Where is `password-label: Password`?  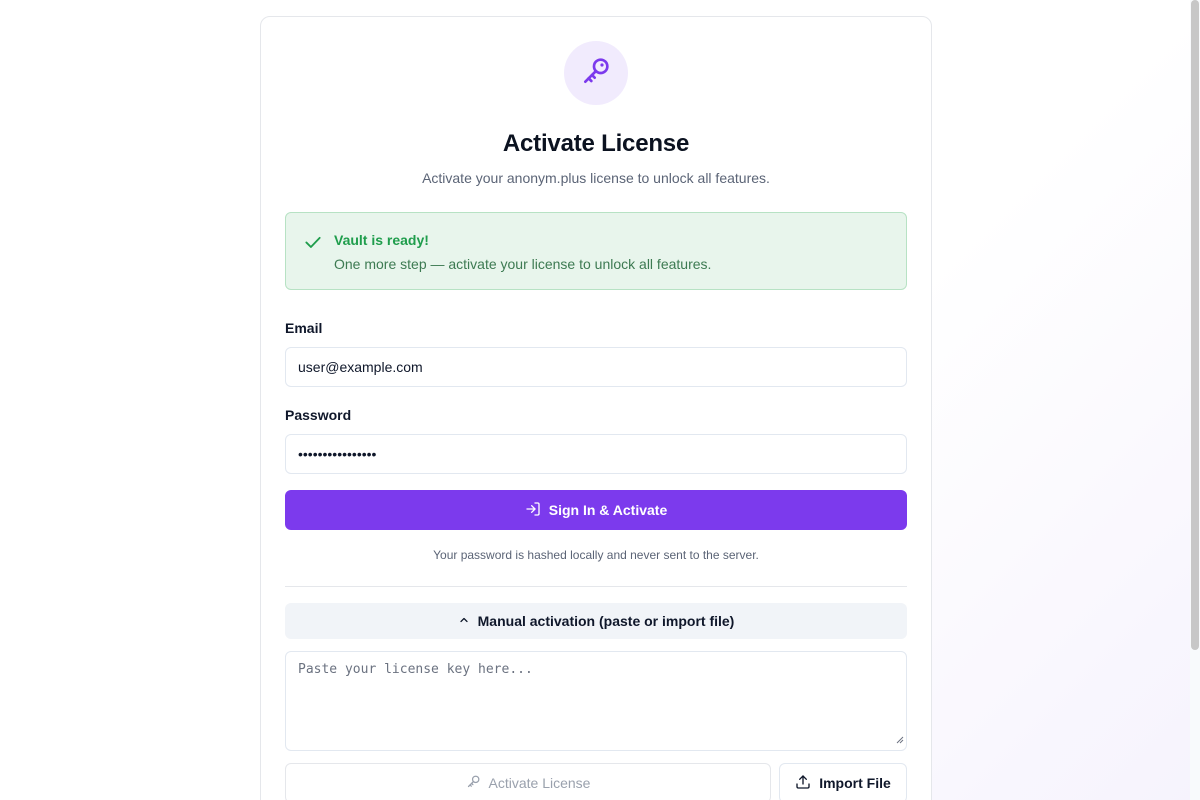
password-label: Password is located at coordinates (318, 415).